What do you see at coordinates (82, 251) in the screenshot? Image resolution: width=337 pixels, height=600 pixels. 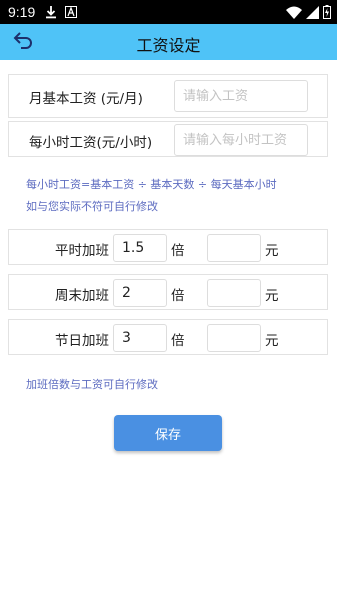 I see `overtime-label: 平时加班` at bounding box center [82, 251].